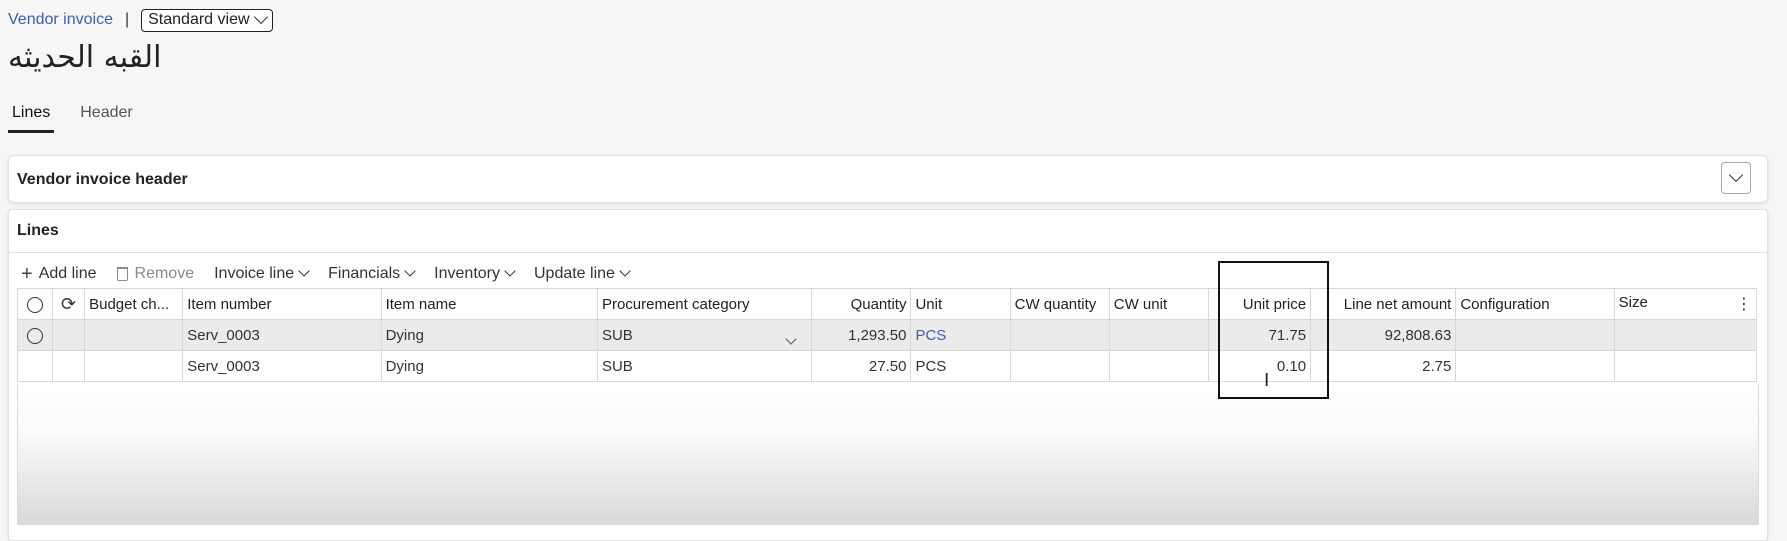 This screenshot has height=541, width=1787. I want to click on column-size-label: Size, so click(1633, 302).